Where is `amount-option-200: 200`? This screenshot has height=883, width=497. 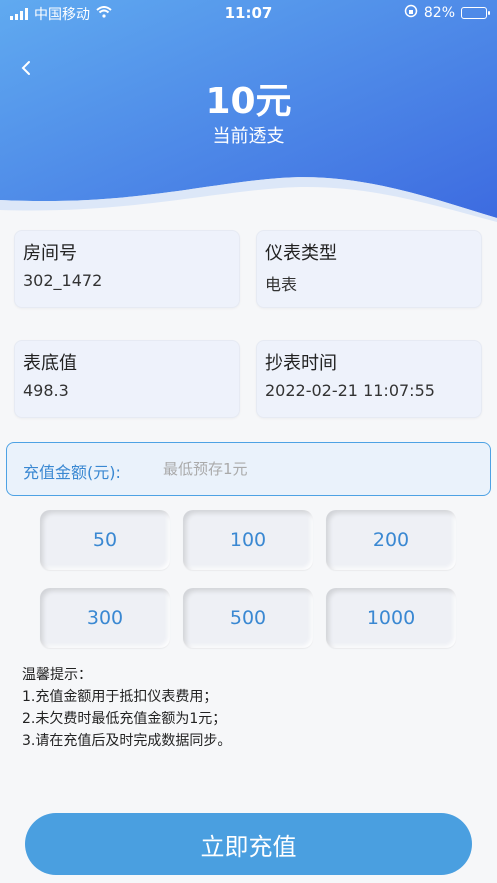
amount-option-200: 200 is located at coordinates (391, 540).